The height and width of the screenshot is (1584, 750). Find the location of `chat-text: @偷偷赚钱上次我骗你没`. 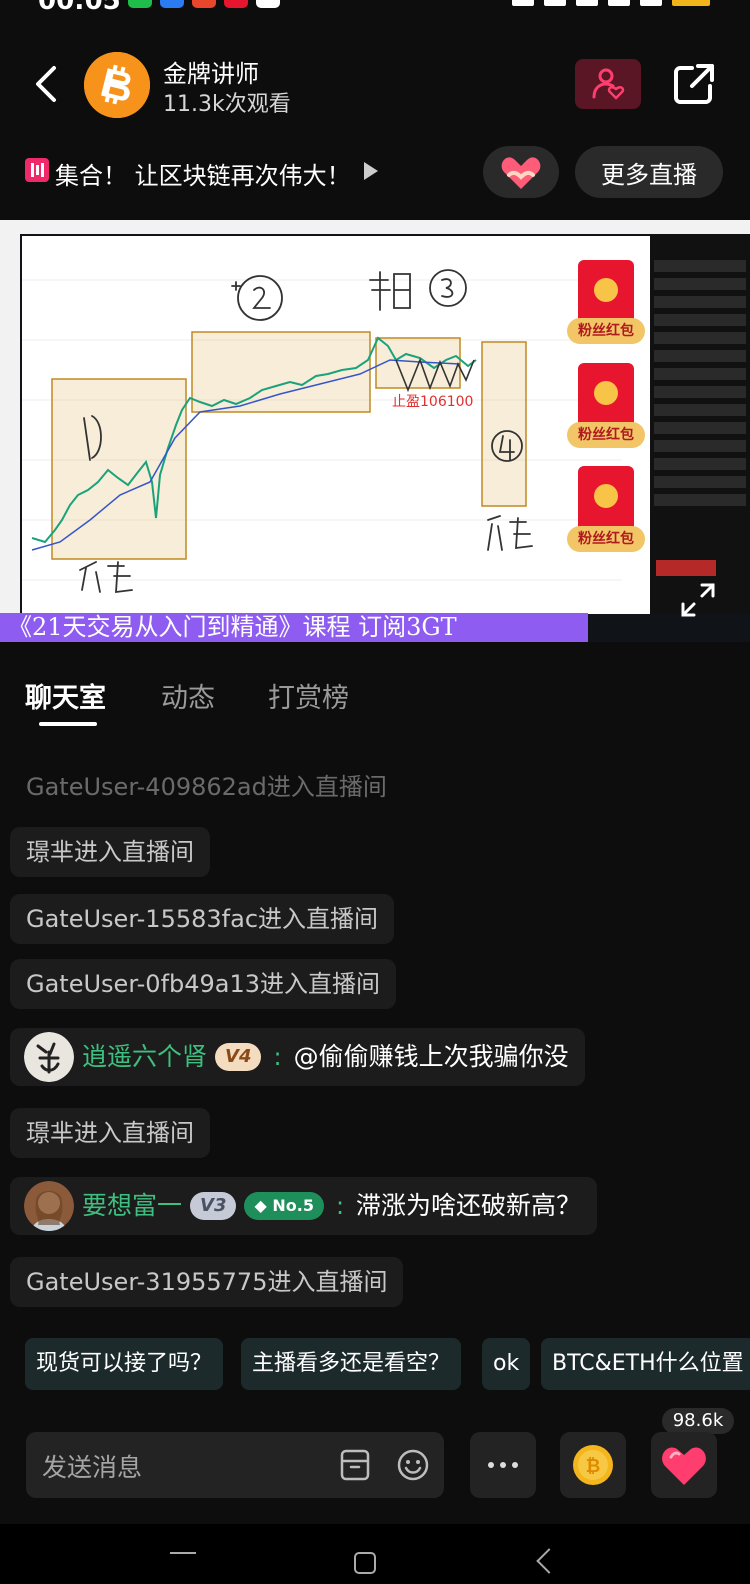

chat-text: @偷偷赚钱上次我骗你没 is located at coordinates (431, 1056).